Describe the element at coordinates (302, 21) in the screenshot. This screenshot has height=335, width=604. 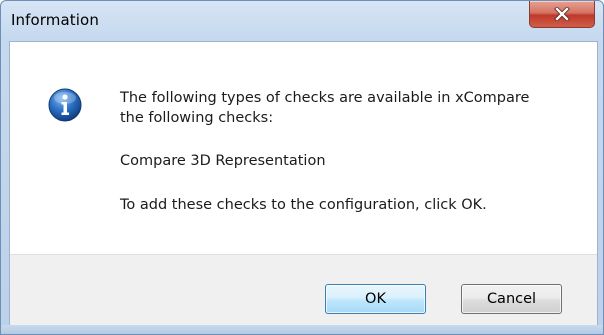
I see `title-bar: Information` at that location.